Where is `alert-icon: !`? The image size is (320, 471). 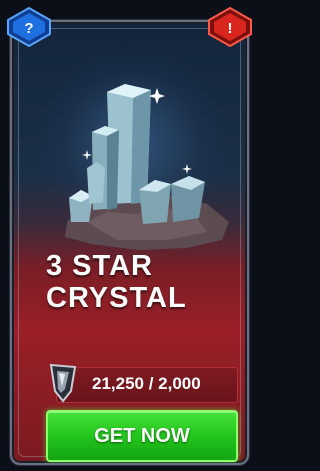 alert-icon: ! is located at coordinates (230, 28).